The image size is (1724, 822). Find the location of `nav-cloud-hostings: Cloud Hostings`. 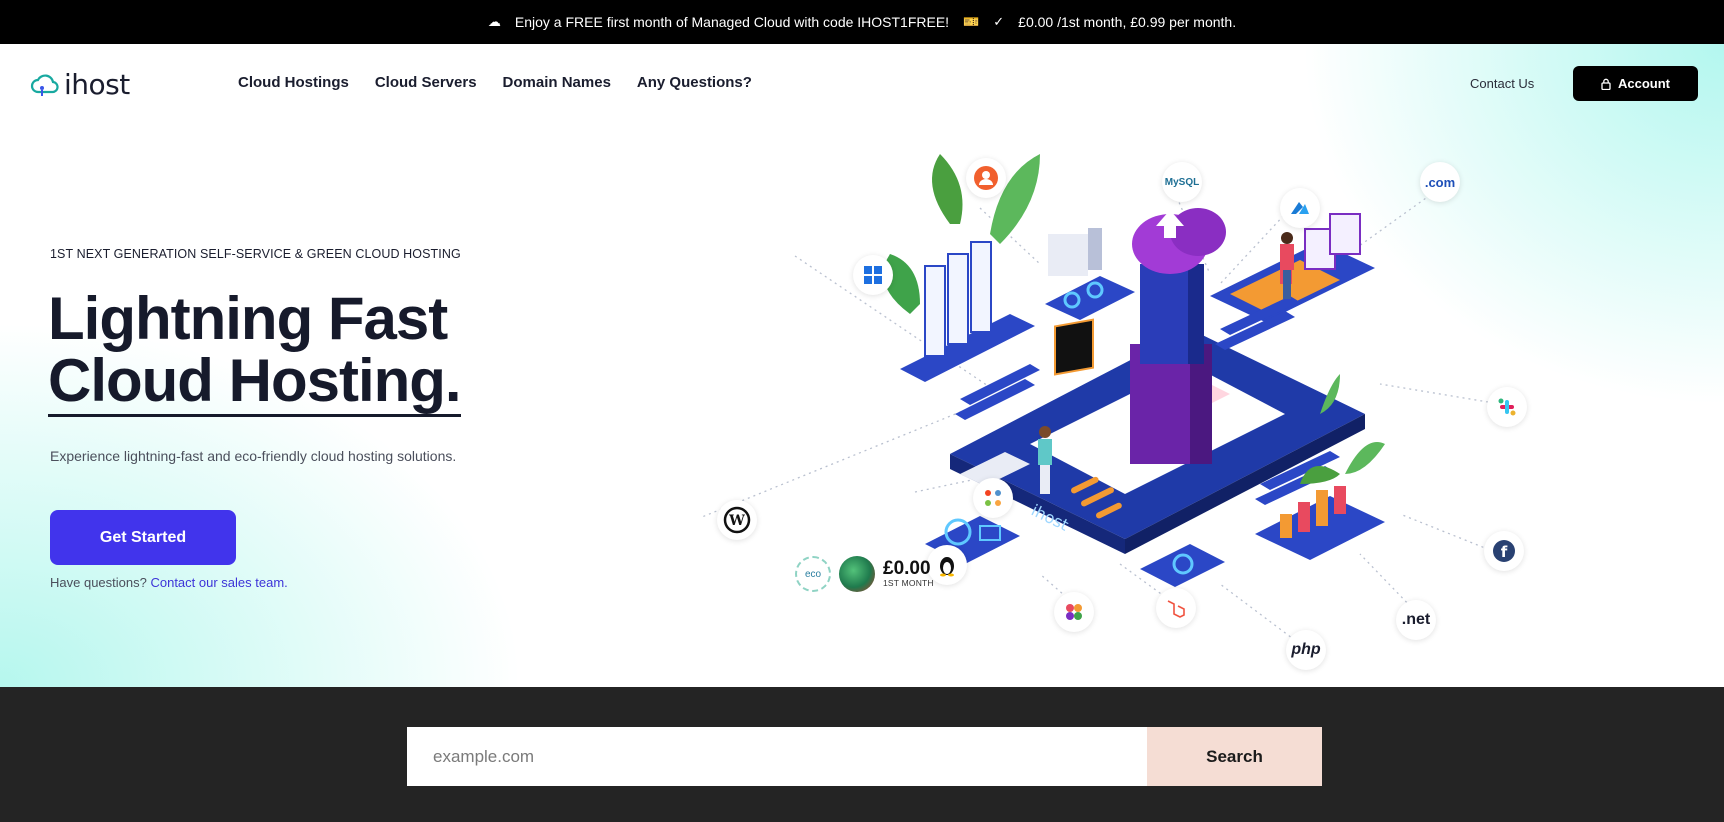

nav-cloud-hostings: Cloud Hostings is located at coordinates (293, 82).